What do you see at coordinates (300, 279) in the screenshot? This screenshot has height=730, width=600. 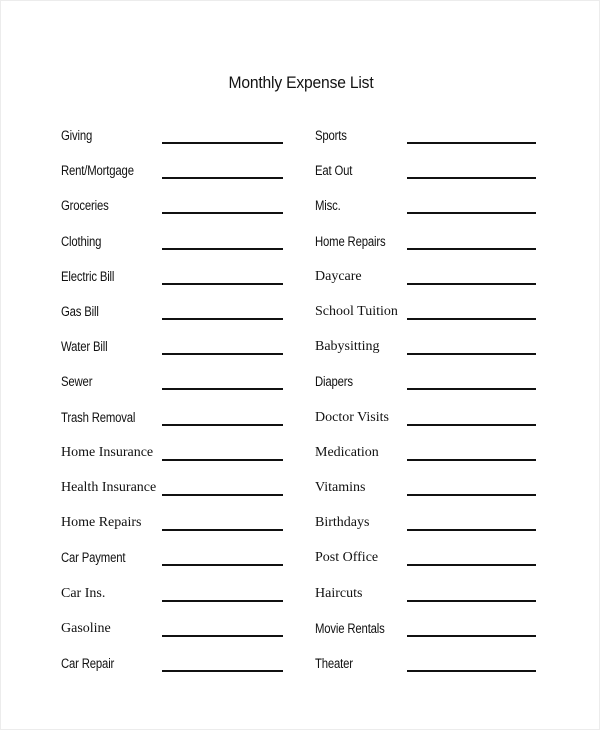 I see `expense-row: Daycare` at bounding box center [300, 279].